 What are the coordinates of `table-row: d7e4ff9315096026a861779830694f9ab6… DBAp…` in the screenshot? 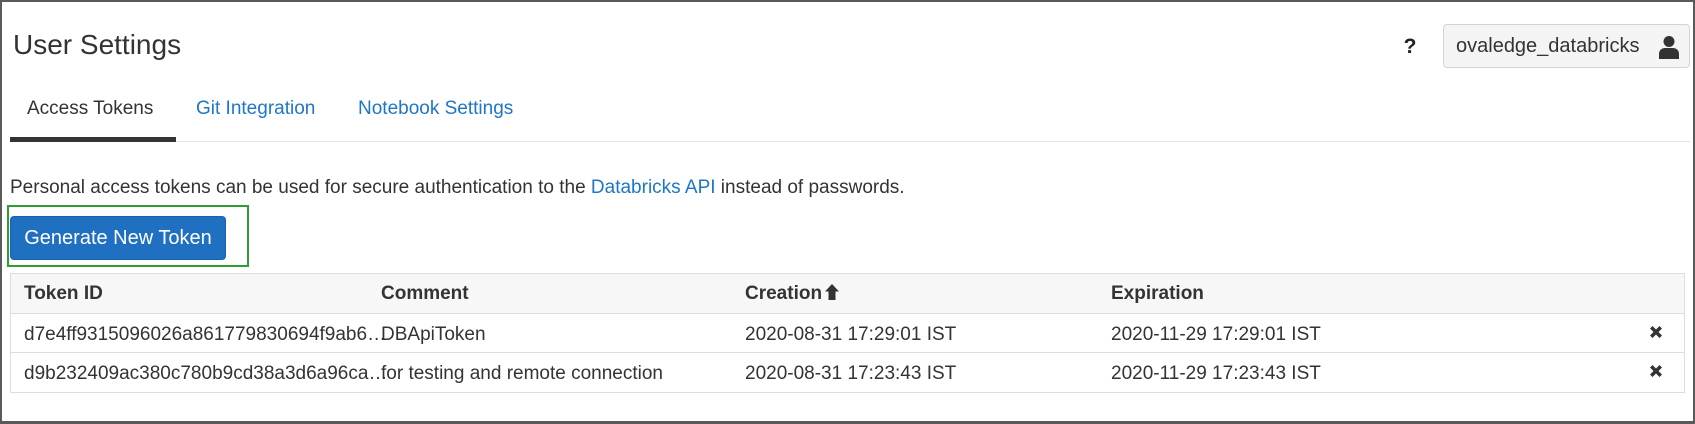 It's located at (847, 333).